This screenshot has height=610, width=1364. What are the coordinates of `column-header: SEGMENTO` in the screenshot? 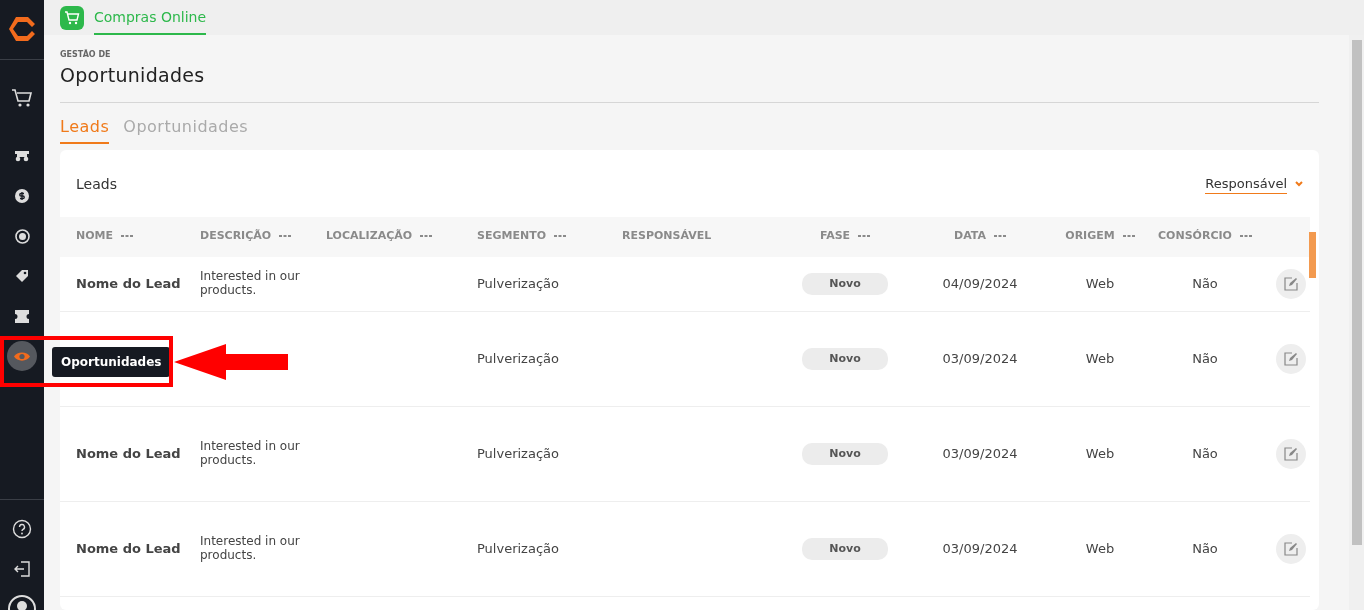 It's located at (511, 236).